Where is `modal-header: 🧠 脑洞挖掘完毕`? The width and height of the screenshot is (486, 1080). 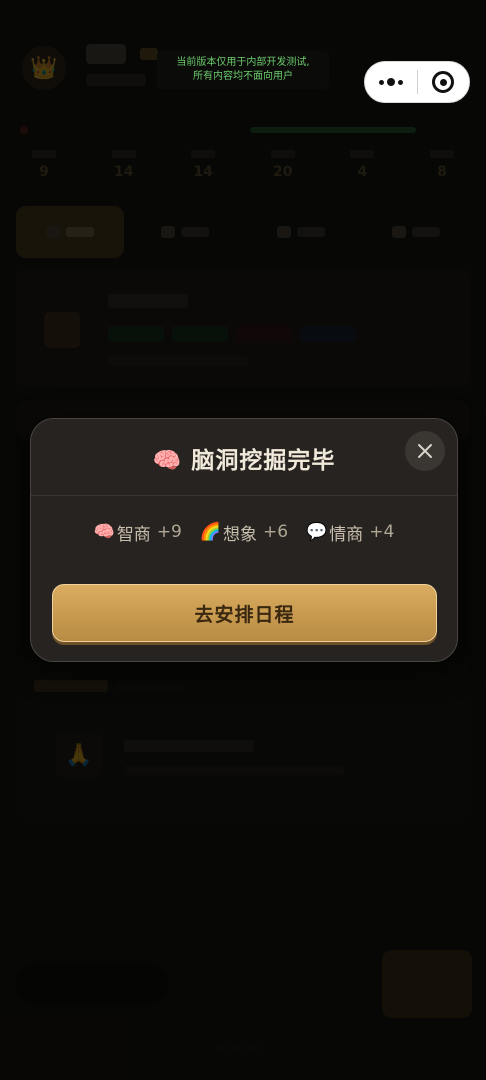 modal-header: 🧠 脑洞挖掘完毕 is located at coordinates (244, 457).